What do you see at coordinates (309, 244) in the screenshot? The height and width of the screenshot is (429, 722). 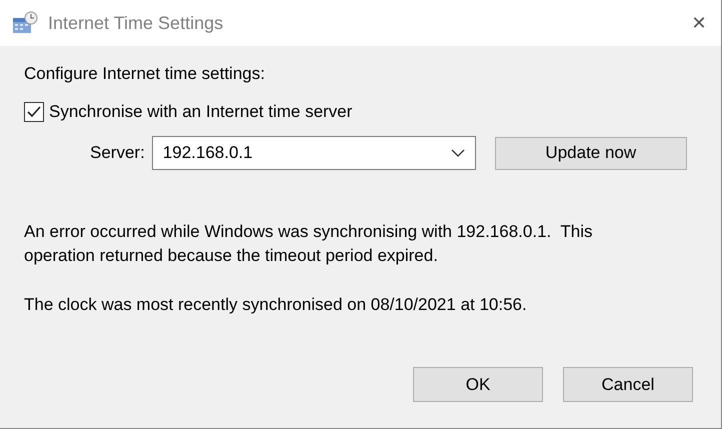 I see `error-message: An error occurred while Windows was synchronising with 192.168.0.1. This operation returned because the timeout period expired.` at bounding box center [309, 244].